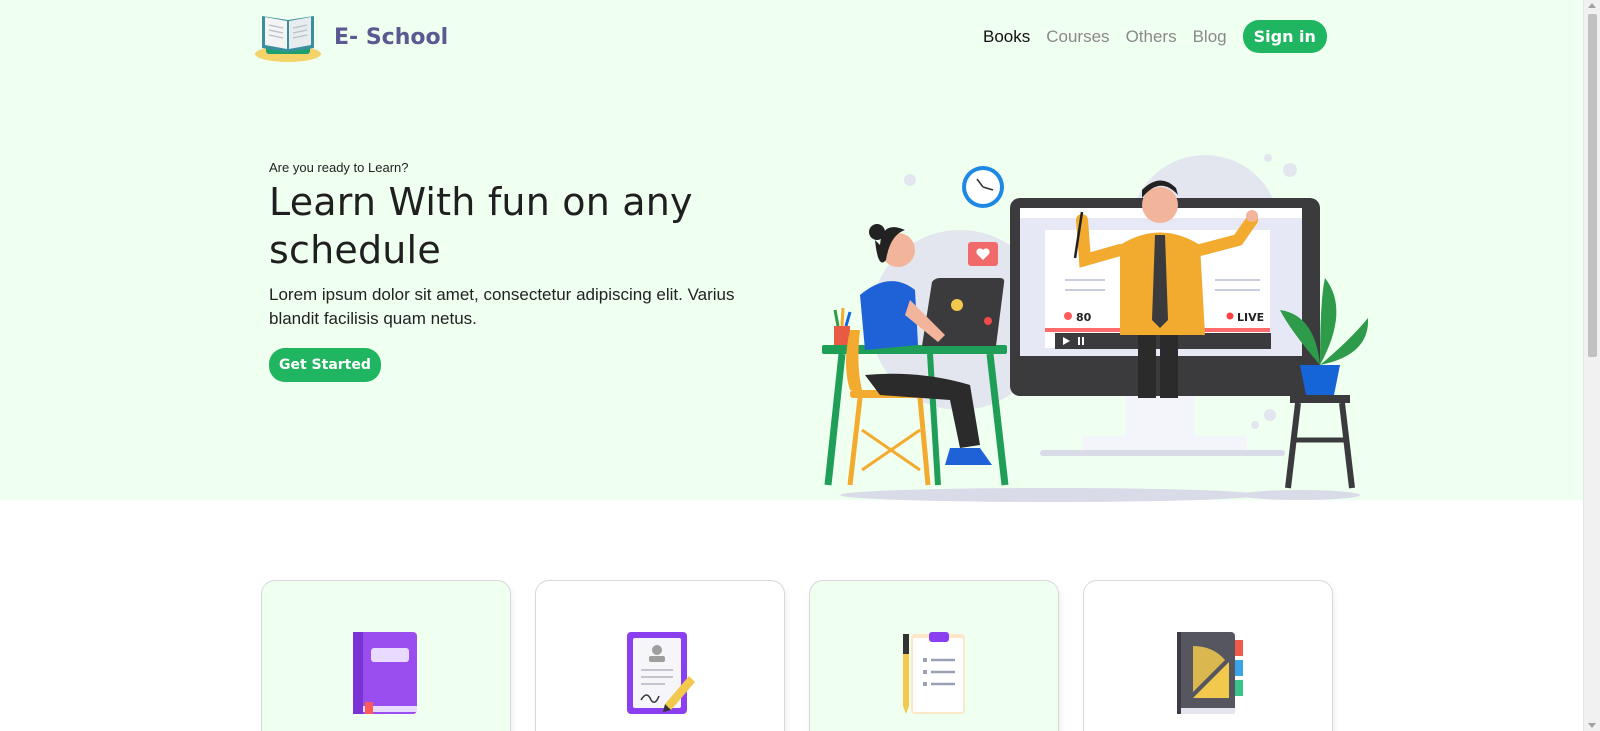  Describe the element at coordinates (1077, 37) in the screenshot. I see `nav-item-courses: Courses` at that location.